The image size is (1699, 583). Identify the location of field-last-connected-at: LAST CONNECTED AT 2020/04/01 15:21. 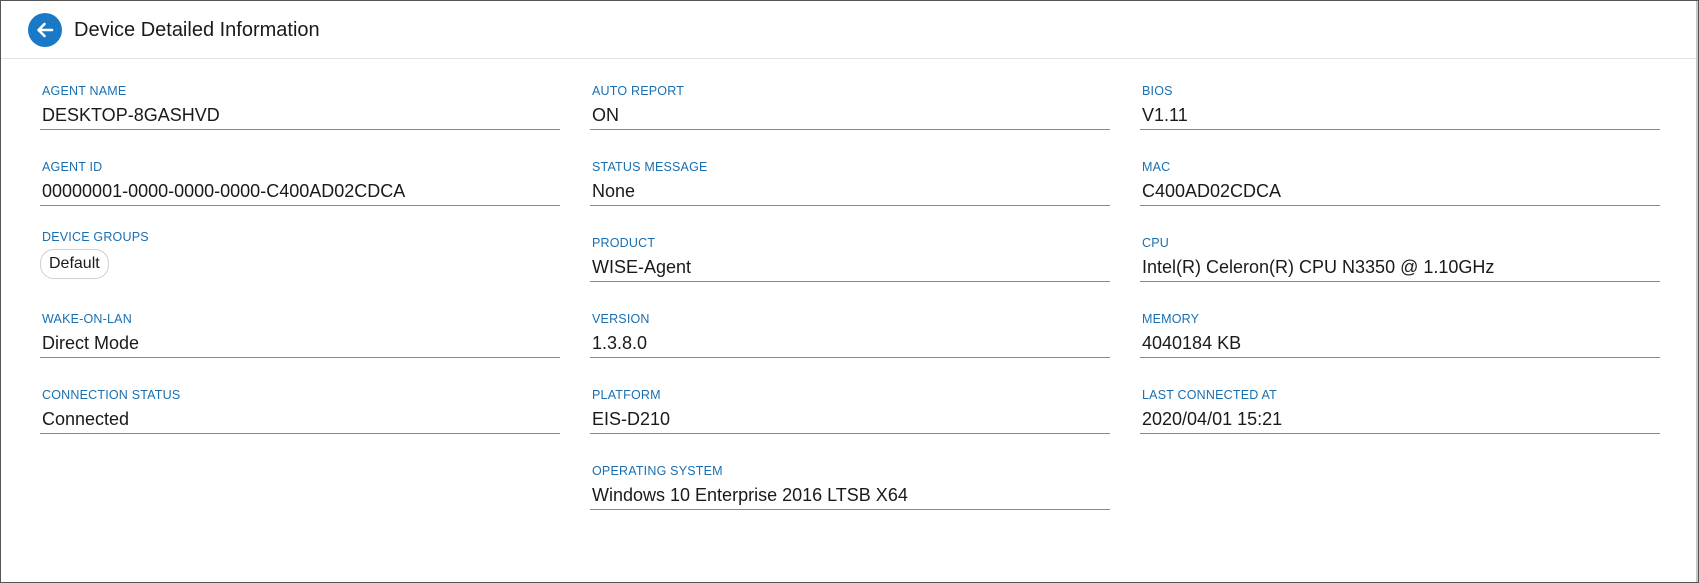
(1400, 425).